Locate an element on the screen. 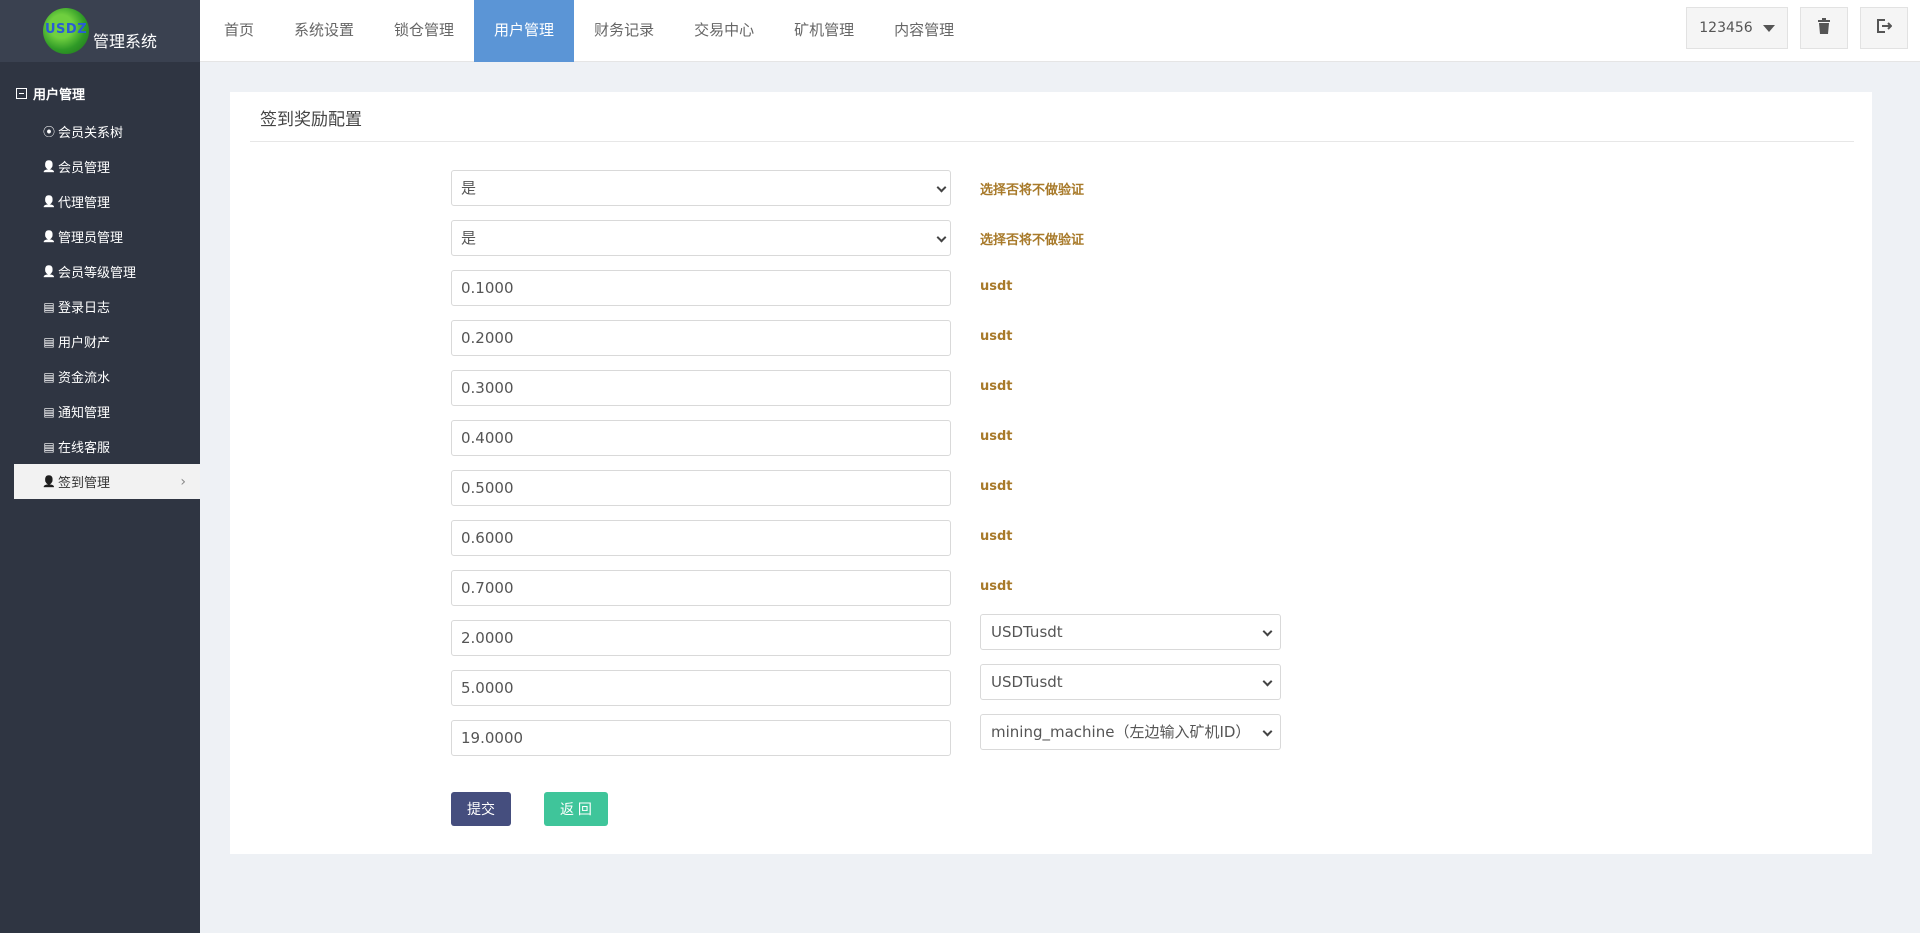 Image resolution: width=1920 pixels, height=933 pixels. panel-divider is located at coordinates (1052, 141).